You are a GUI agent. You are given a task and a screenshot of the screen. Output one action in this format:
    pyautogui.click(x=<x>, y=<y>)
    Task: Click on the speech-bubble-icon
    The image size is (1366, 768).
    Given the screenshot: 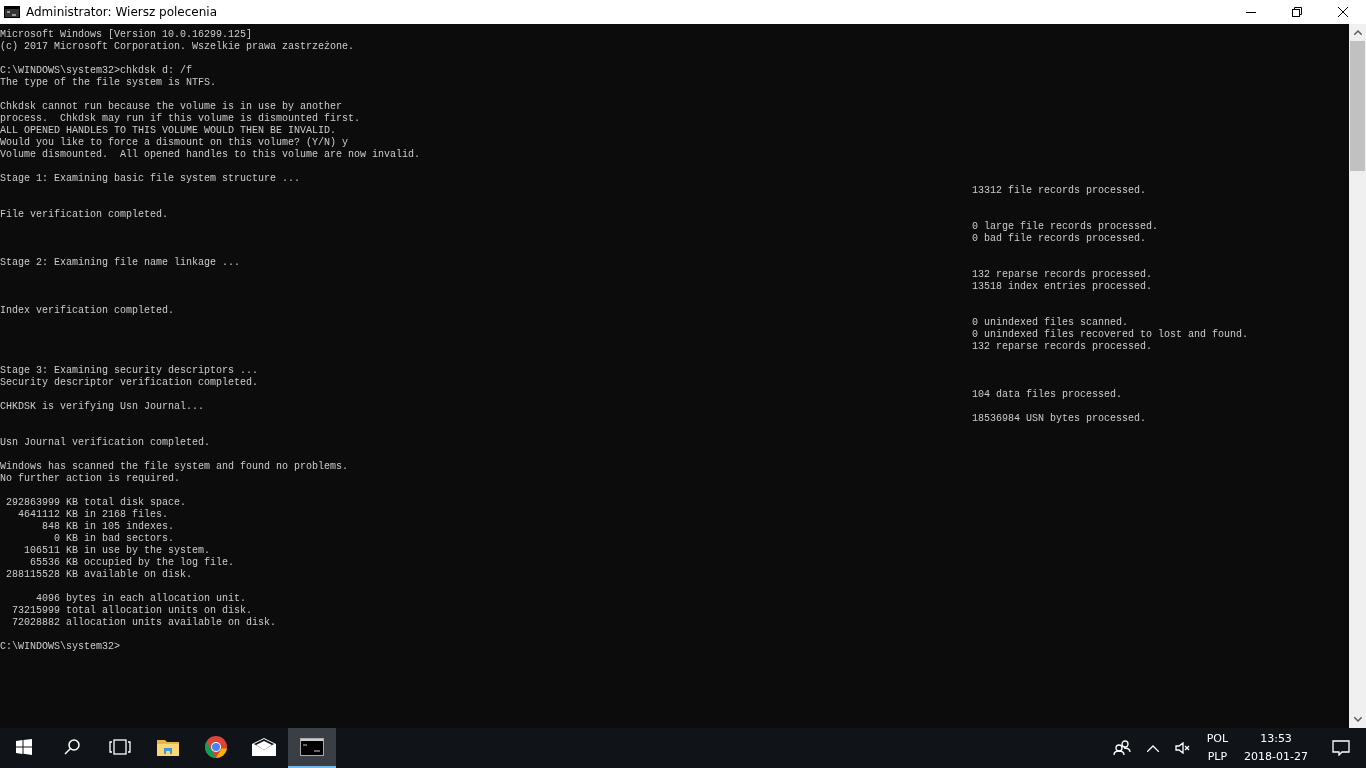 What is the action you would take?
    pyautogui.click(x=1341, y=748)
    